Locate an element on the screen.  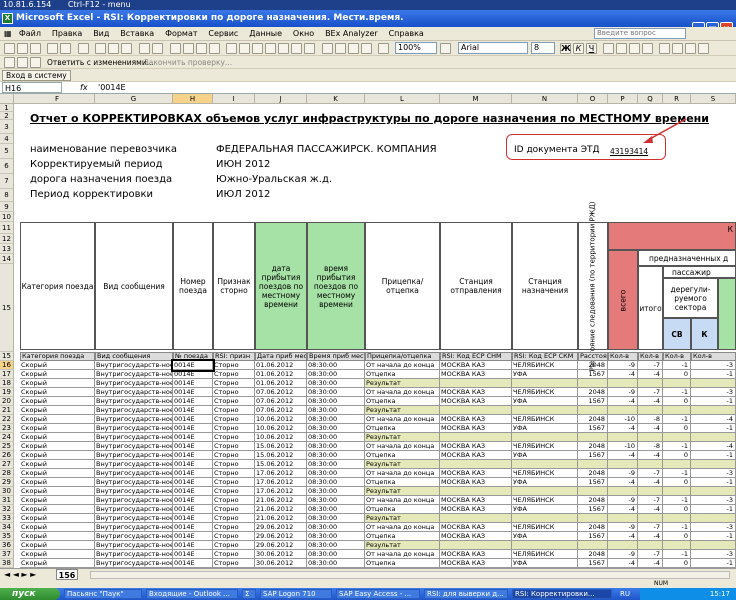
cell-quantity: -8 is located at coordinates (650, 446).